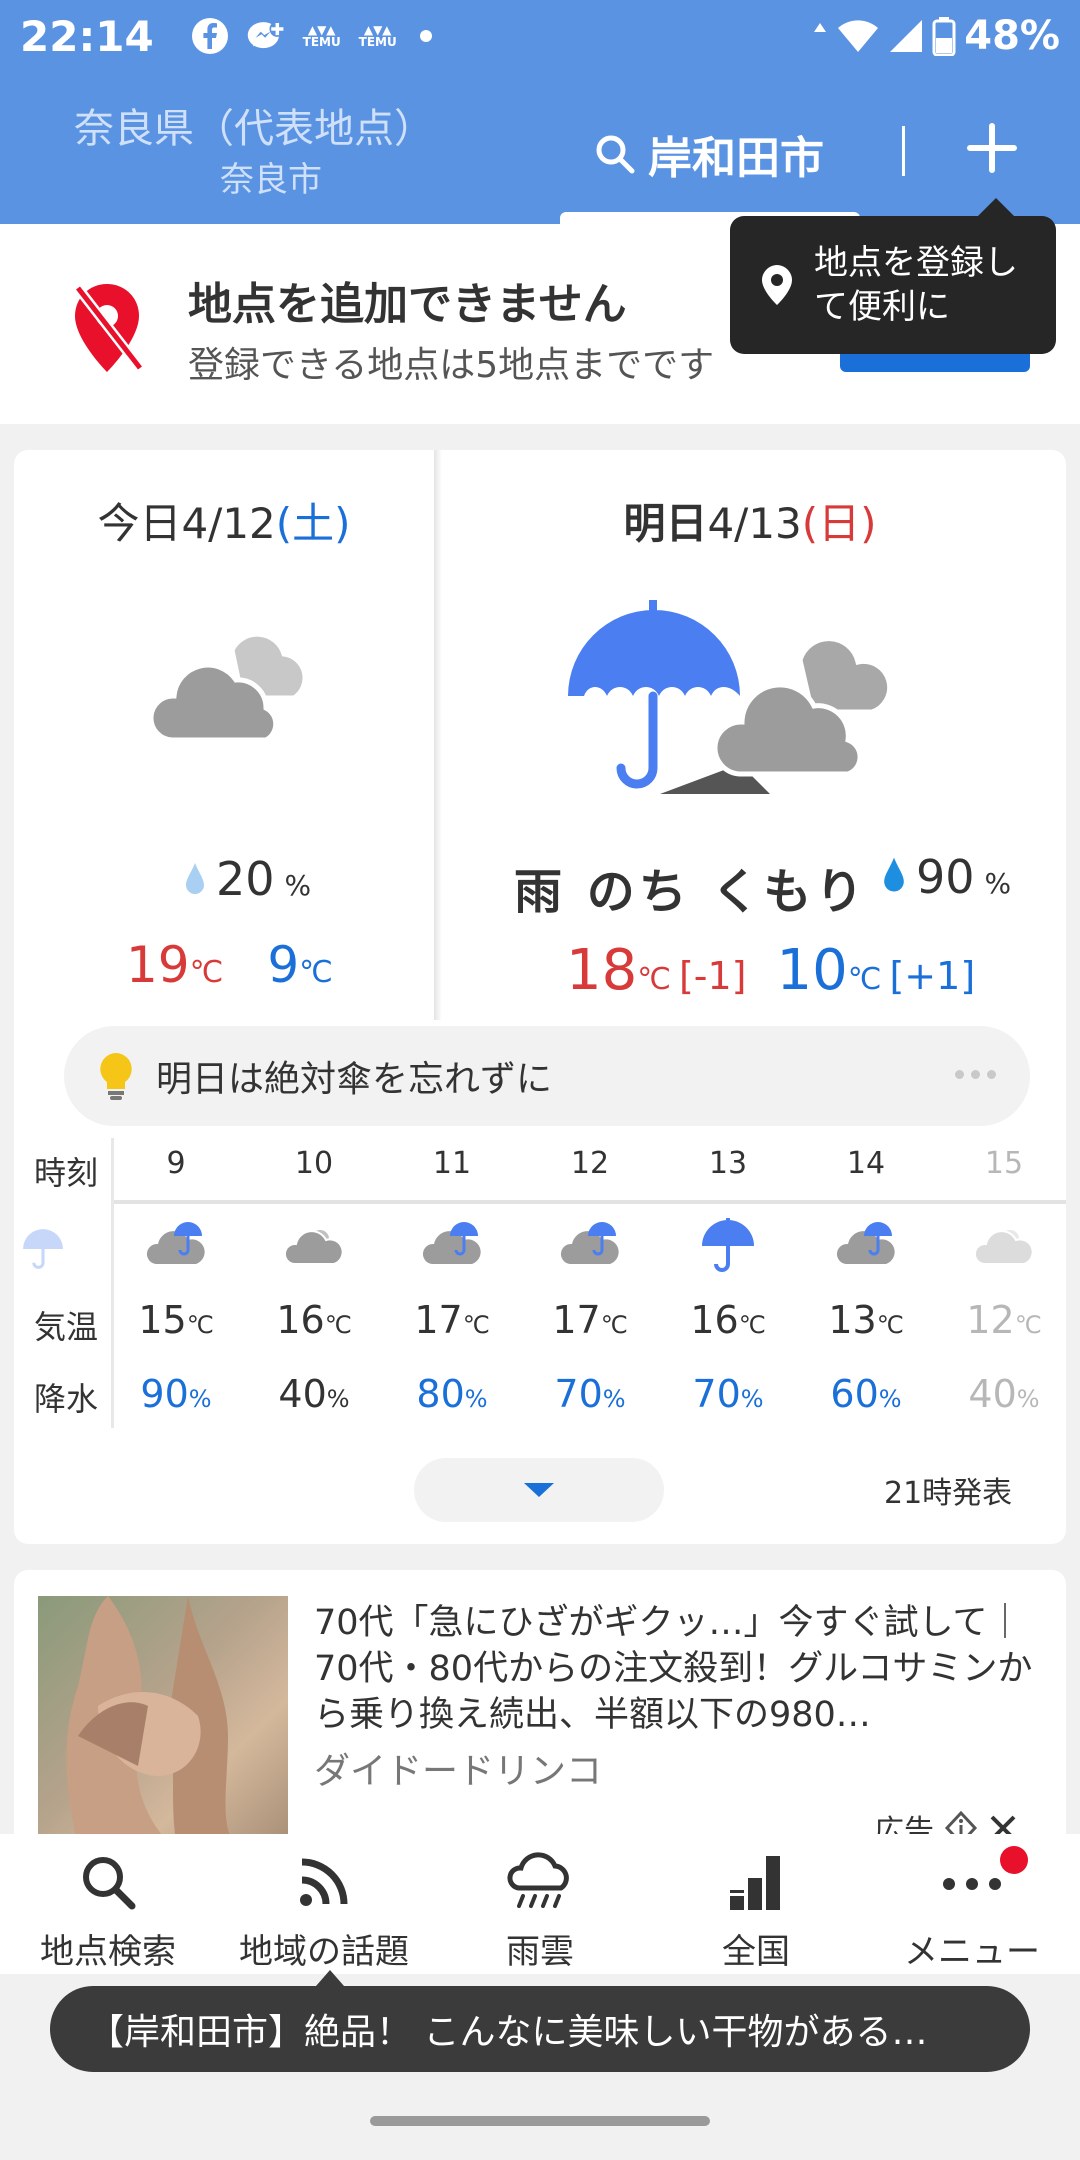 The image size is (1080, 2160). Describe the element at coordinates (946, 877) in the screenshot. I see `tomorrow-precip: 90%` at that location.